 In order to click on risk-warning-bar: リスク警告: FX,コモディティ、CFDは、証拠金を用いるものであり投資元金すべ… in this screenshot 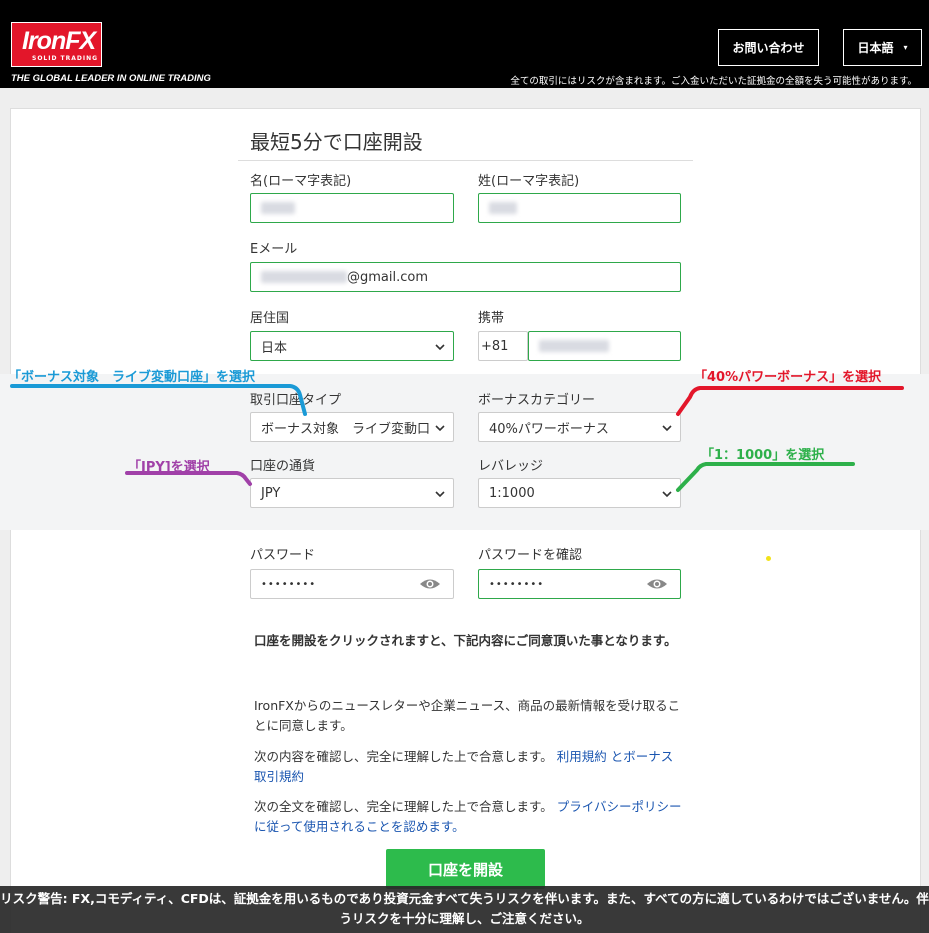, I will do `click(464, 909)`.